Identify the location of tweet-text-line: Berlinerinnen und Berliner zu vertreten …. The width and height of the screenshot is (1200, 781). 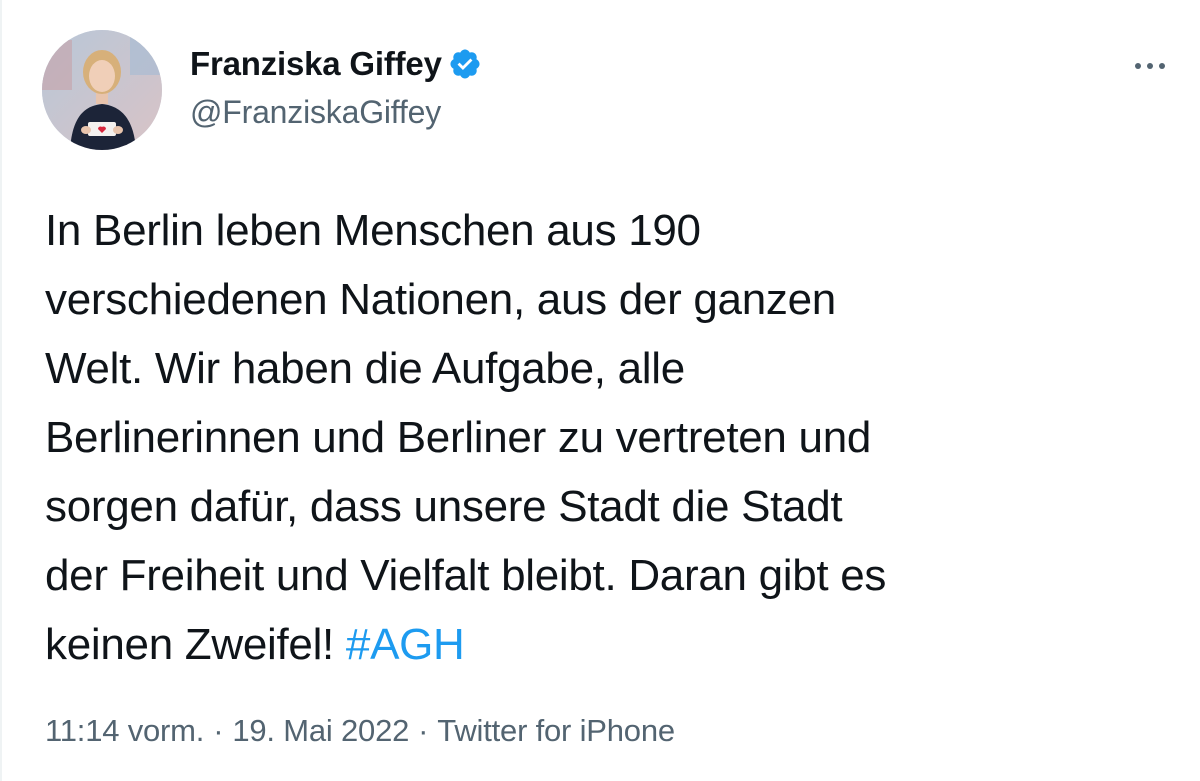
(458, 437).